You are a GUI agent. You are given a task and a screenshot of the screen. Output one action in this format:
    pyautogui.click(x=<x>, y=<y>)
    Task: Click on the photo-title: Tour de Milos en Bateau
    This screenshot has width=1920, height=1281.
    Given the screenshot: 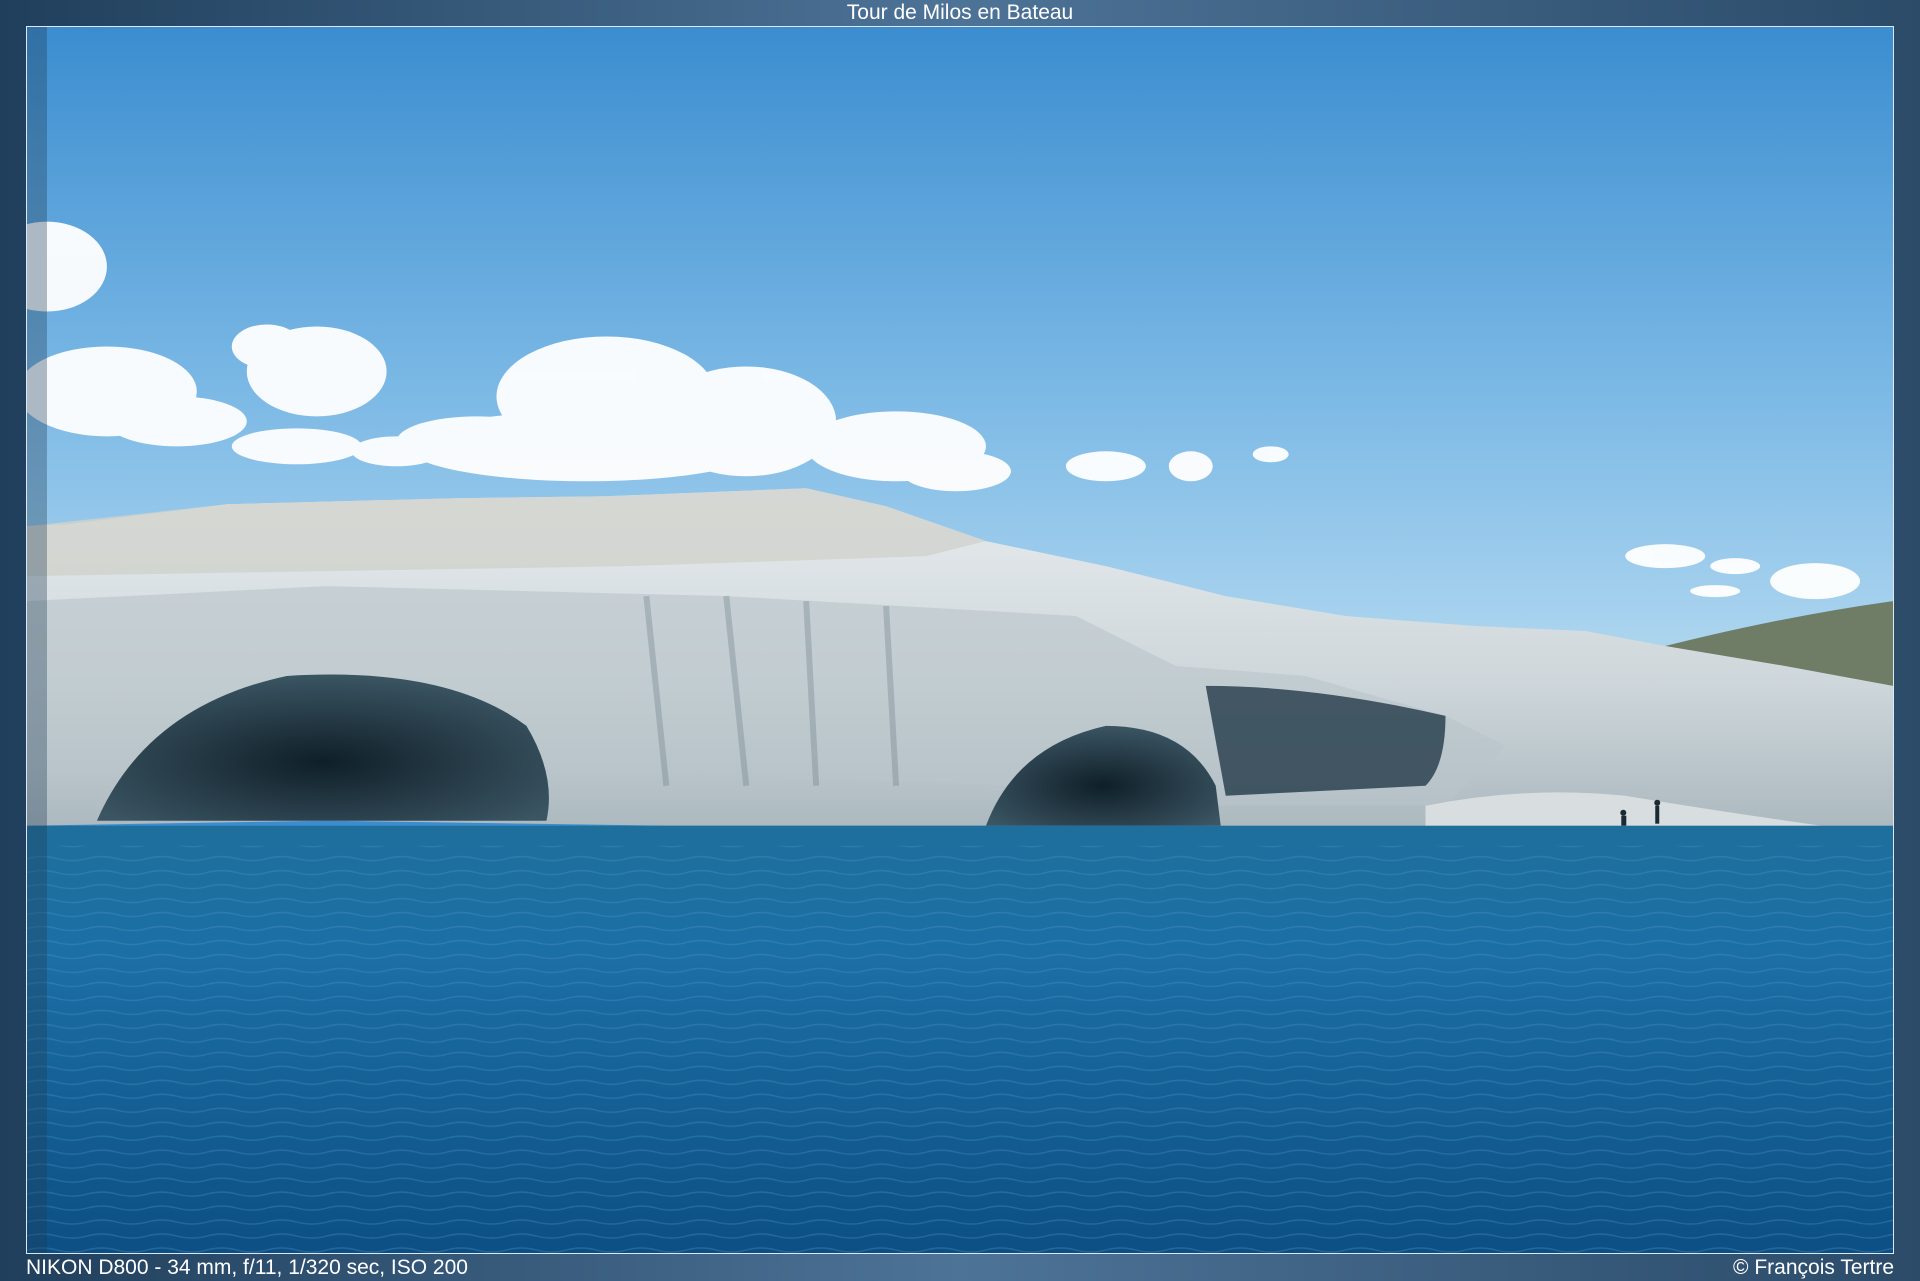 What is the action you would take?
    pyautogui.click(x=960, y=12)
    